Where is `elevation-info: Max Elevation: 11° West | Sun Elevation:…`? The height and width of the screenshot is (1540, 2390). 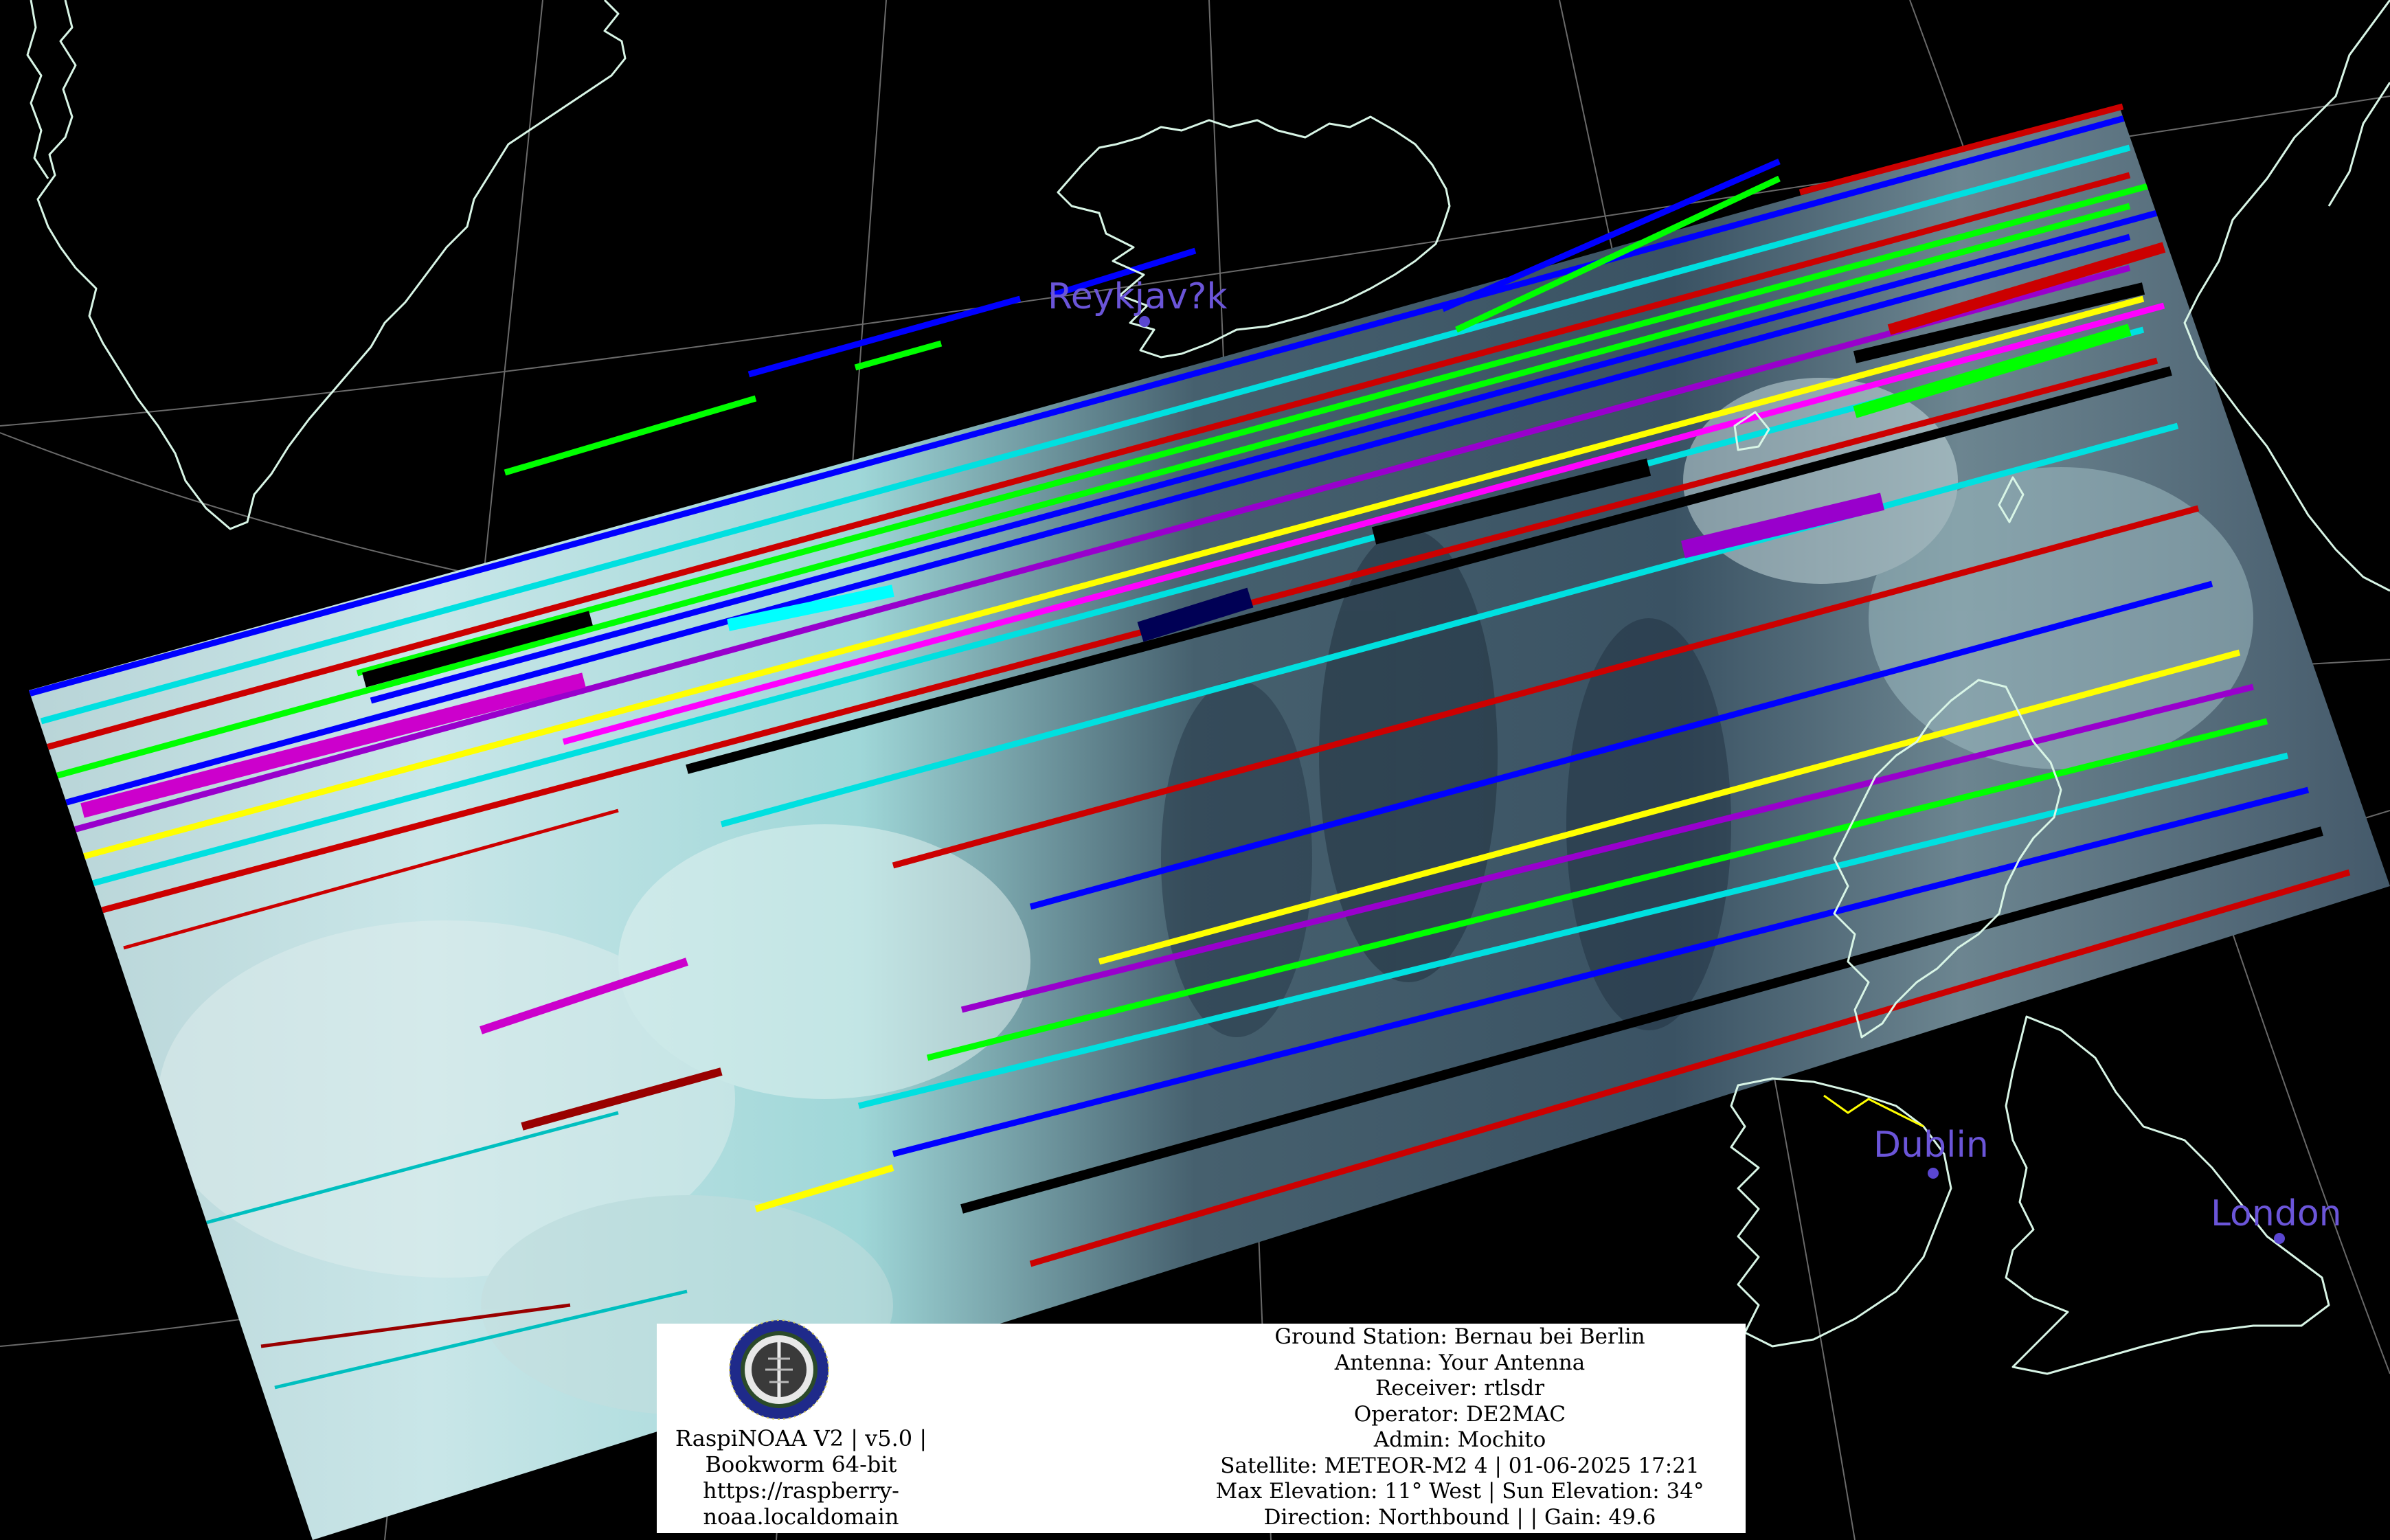
elevation-info: Max Elevation: 11° West | Sun Elevation:… is located at coordinates (1459, 1492).